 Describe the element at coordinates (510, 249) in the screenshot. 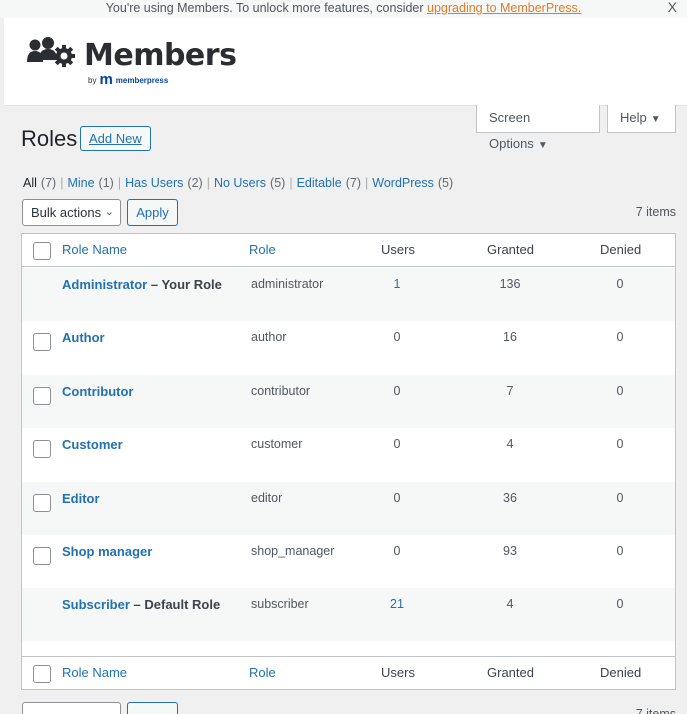

I see `column-granted: Granted` at that location.